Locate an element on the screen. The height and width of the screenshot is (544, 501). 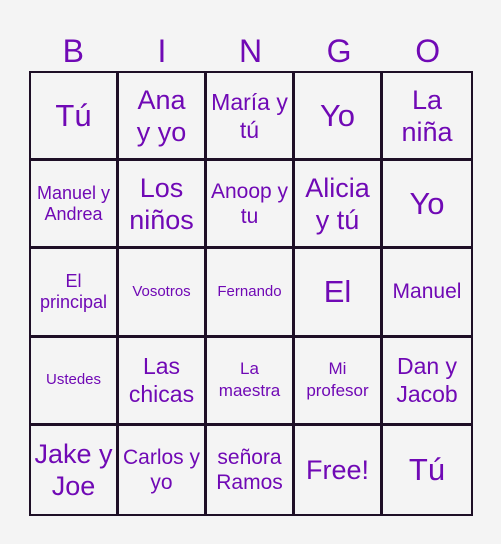
cell-label: Carlos y yo is located at coordinates (161, 469).